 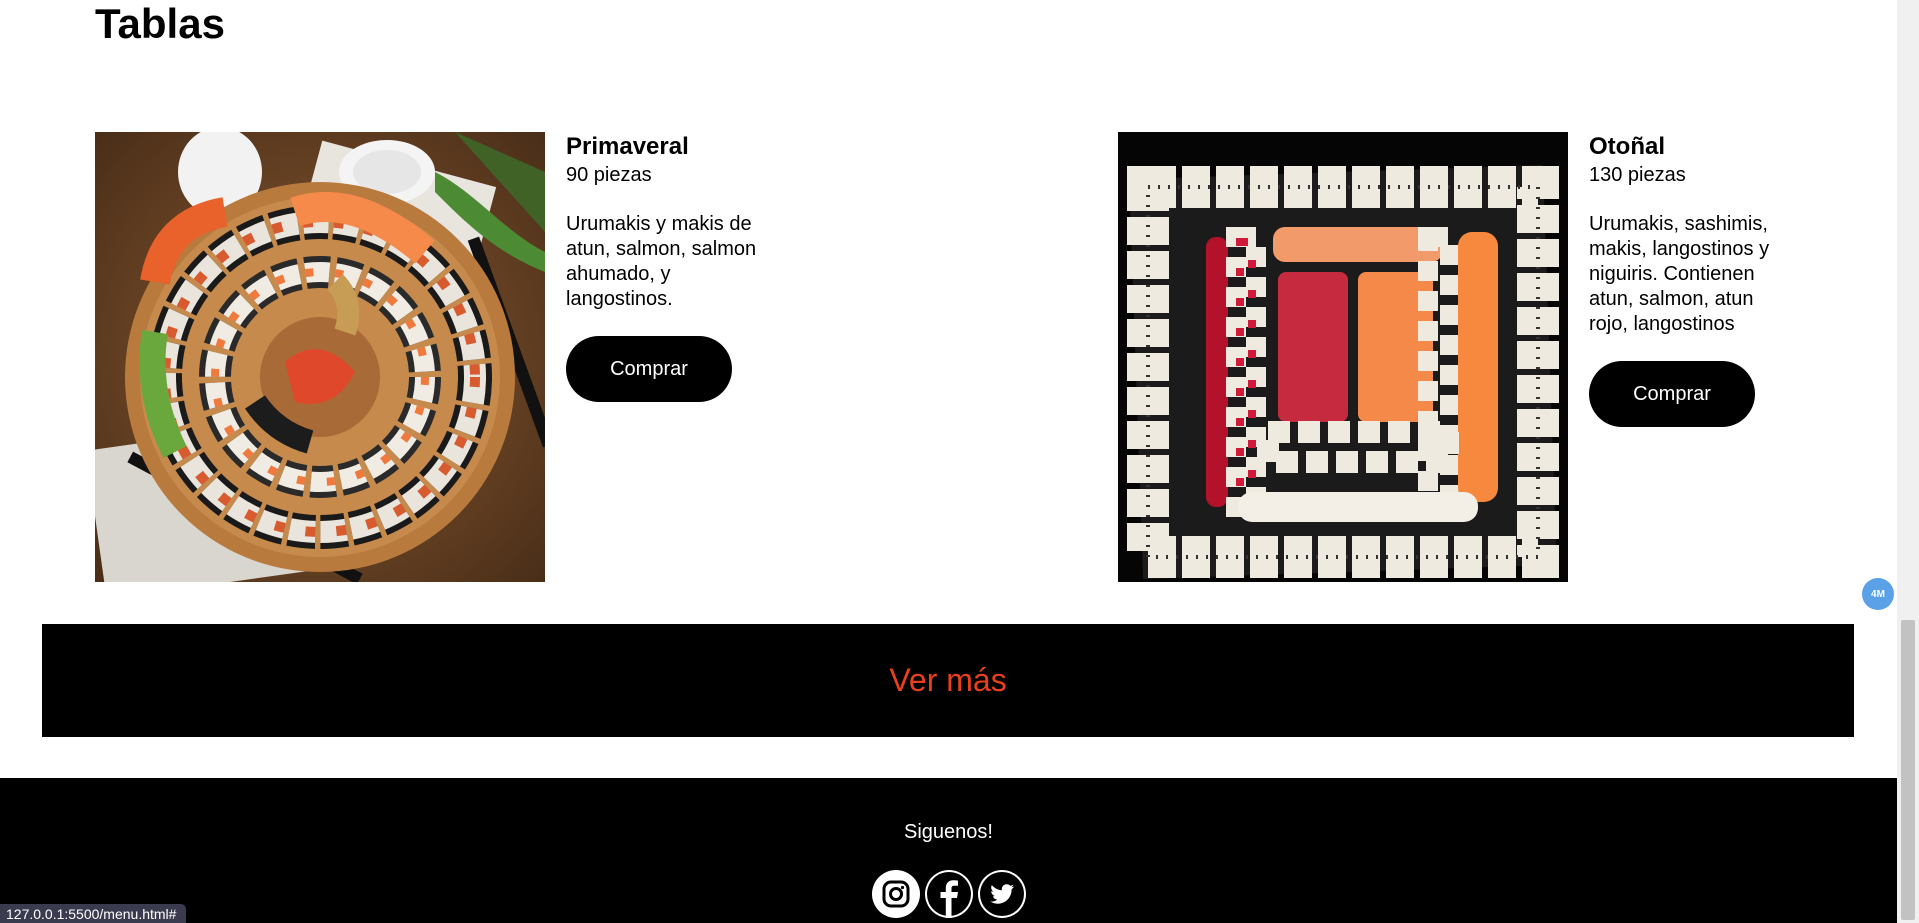 I want to click on product-pieces: 130 piezas, so click(x=1637, y=175).